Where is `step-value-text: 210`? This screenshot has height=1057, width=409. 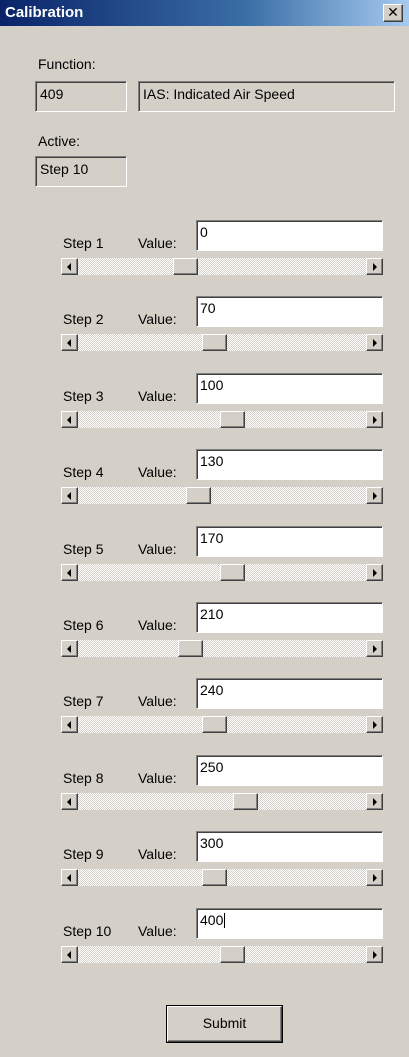
step-value-text: 210 is located at coordinates (212, 614).